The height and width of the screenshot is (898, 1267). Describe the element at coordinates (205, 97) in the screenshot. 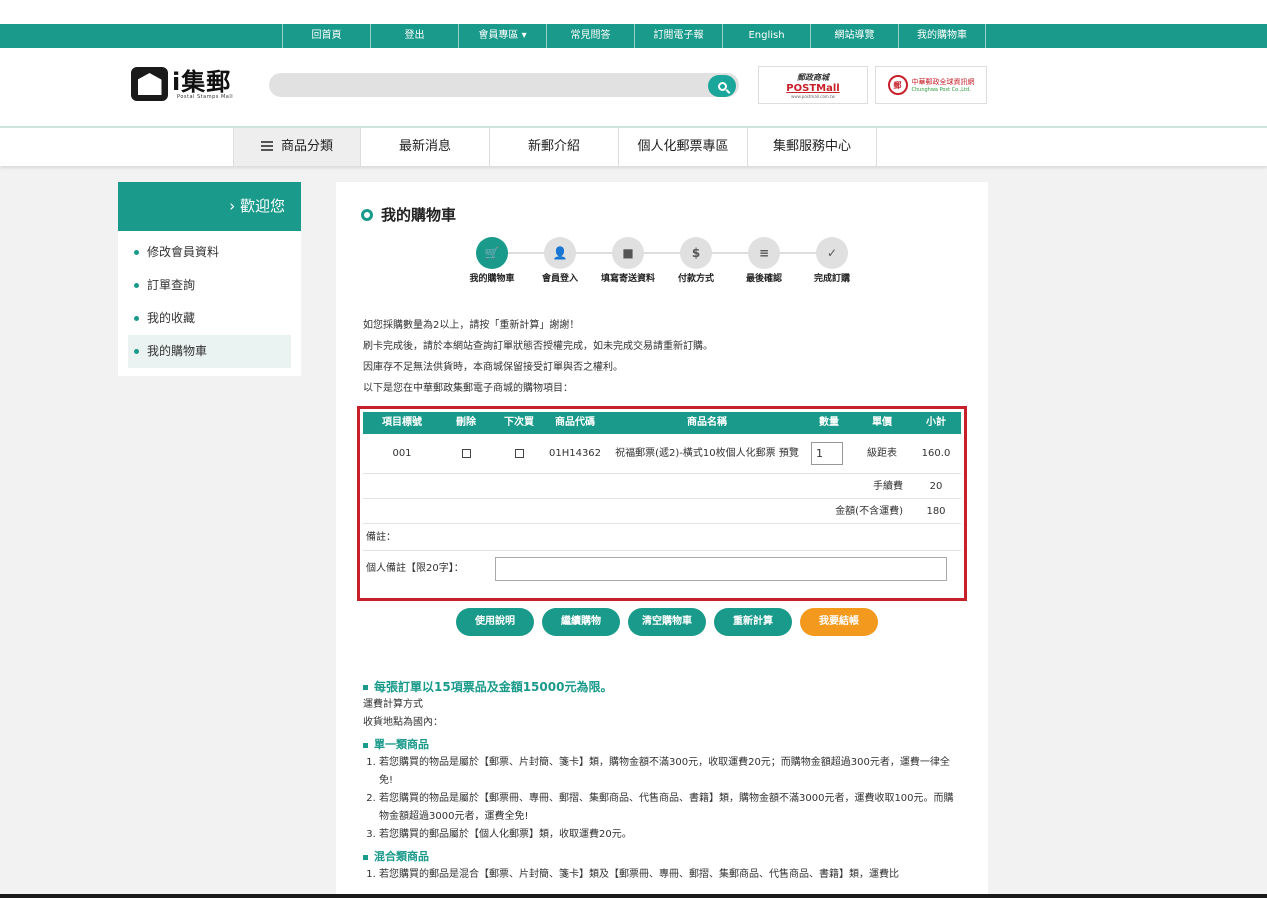

I see `site-logo-subtitle: Postal Stamps Mall` at that location.